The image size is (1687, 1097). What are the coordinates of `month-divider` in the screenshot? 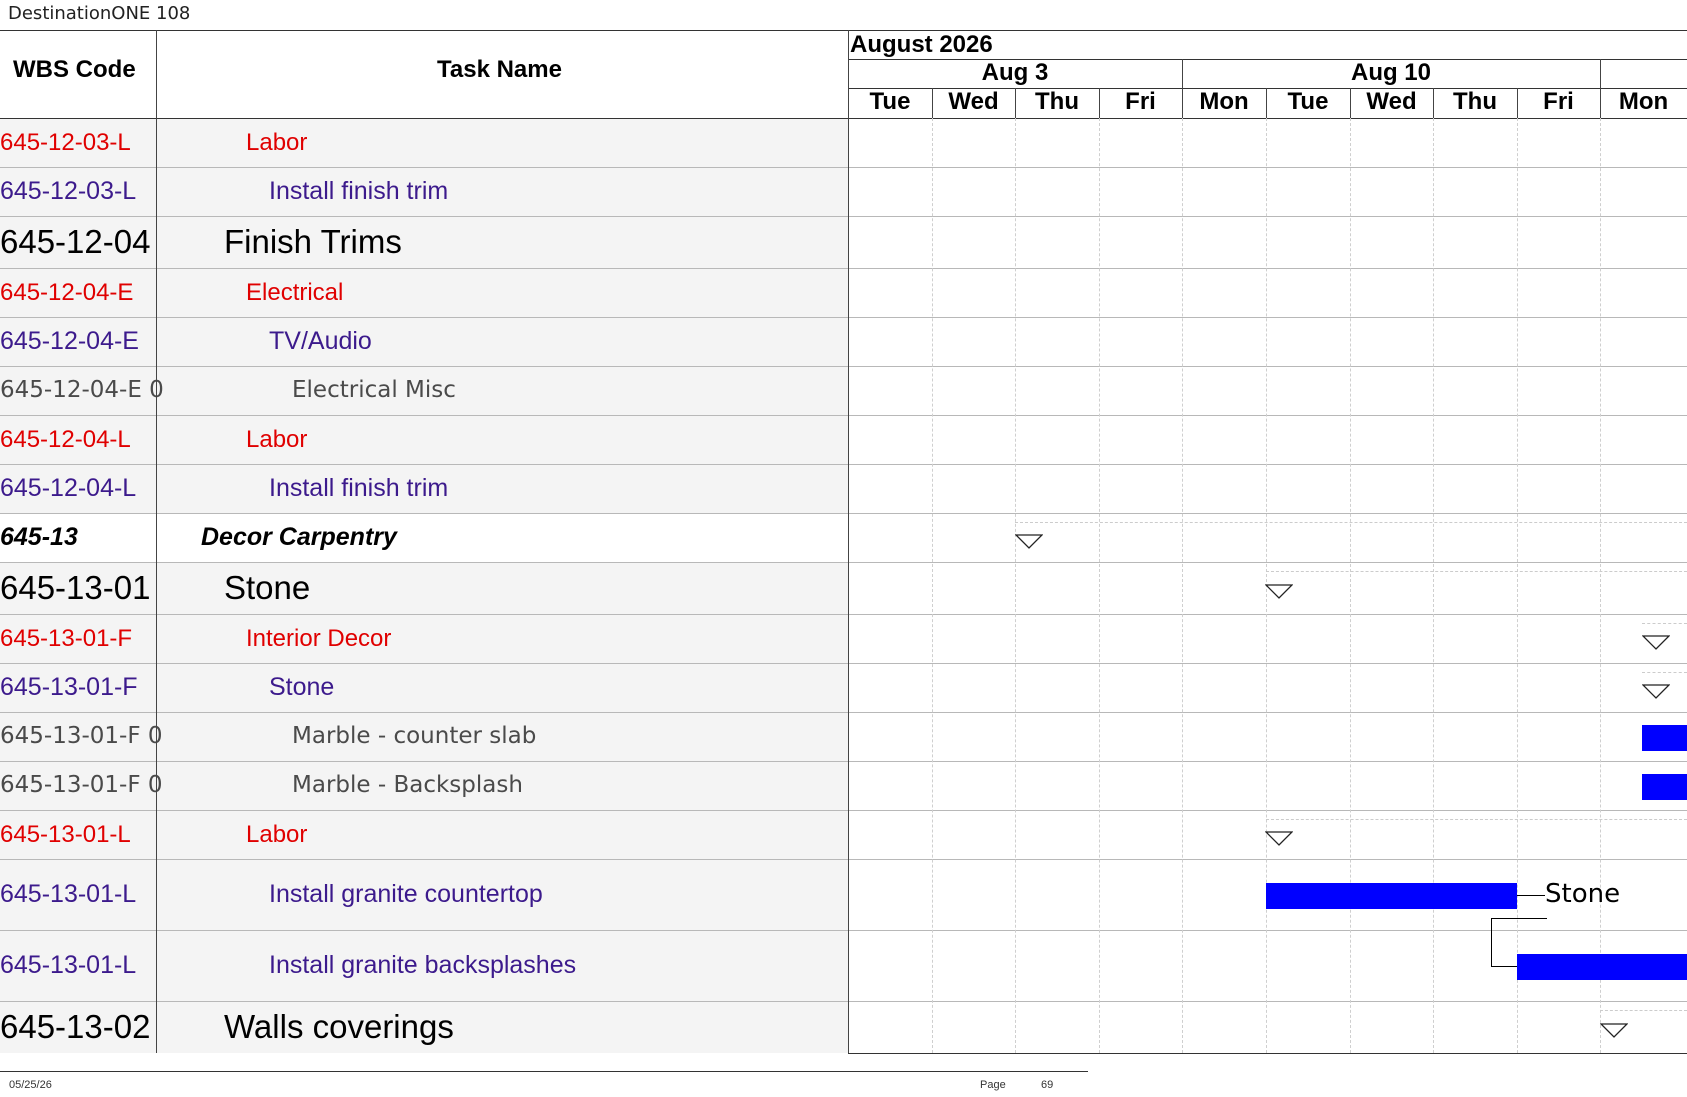 It's located at (1267, 59).